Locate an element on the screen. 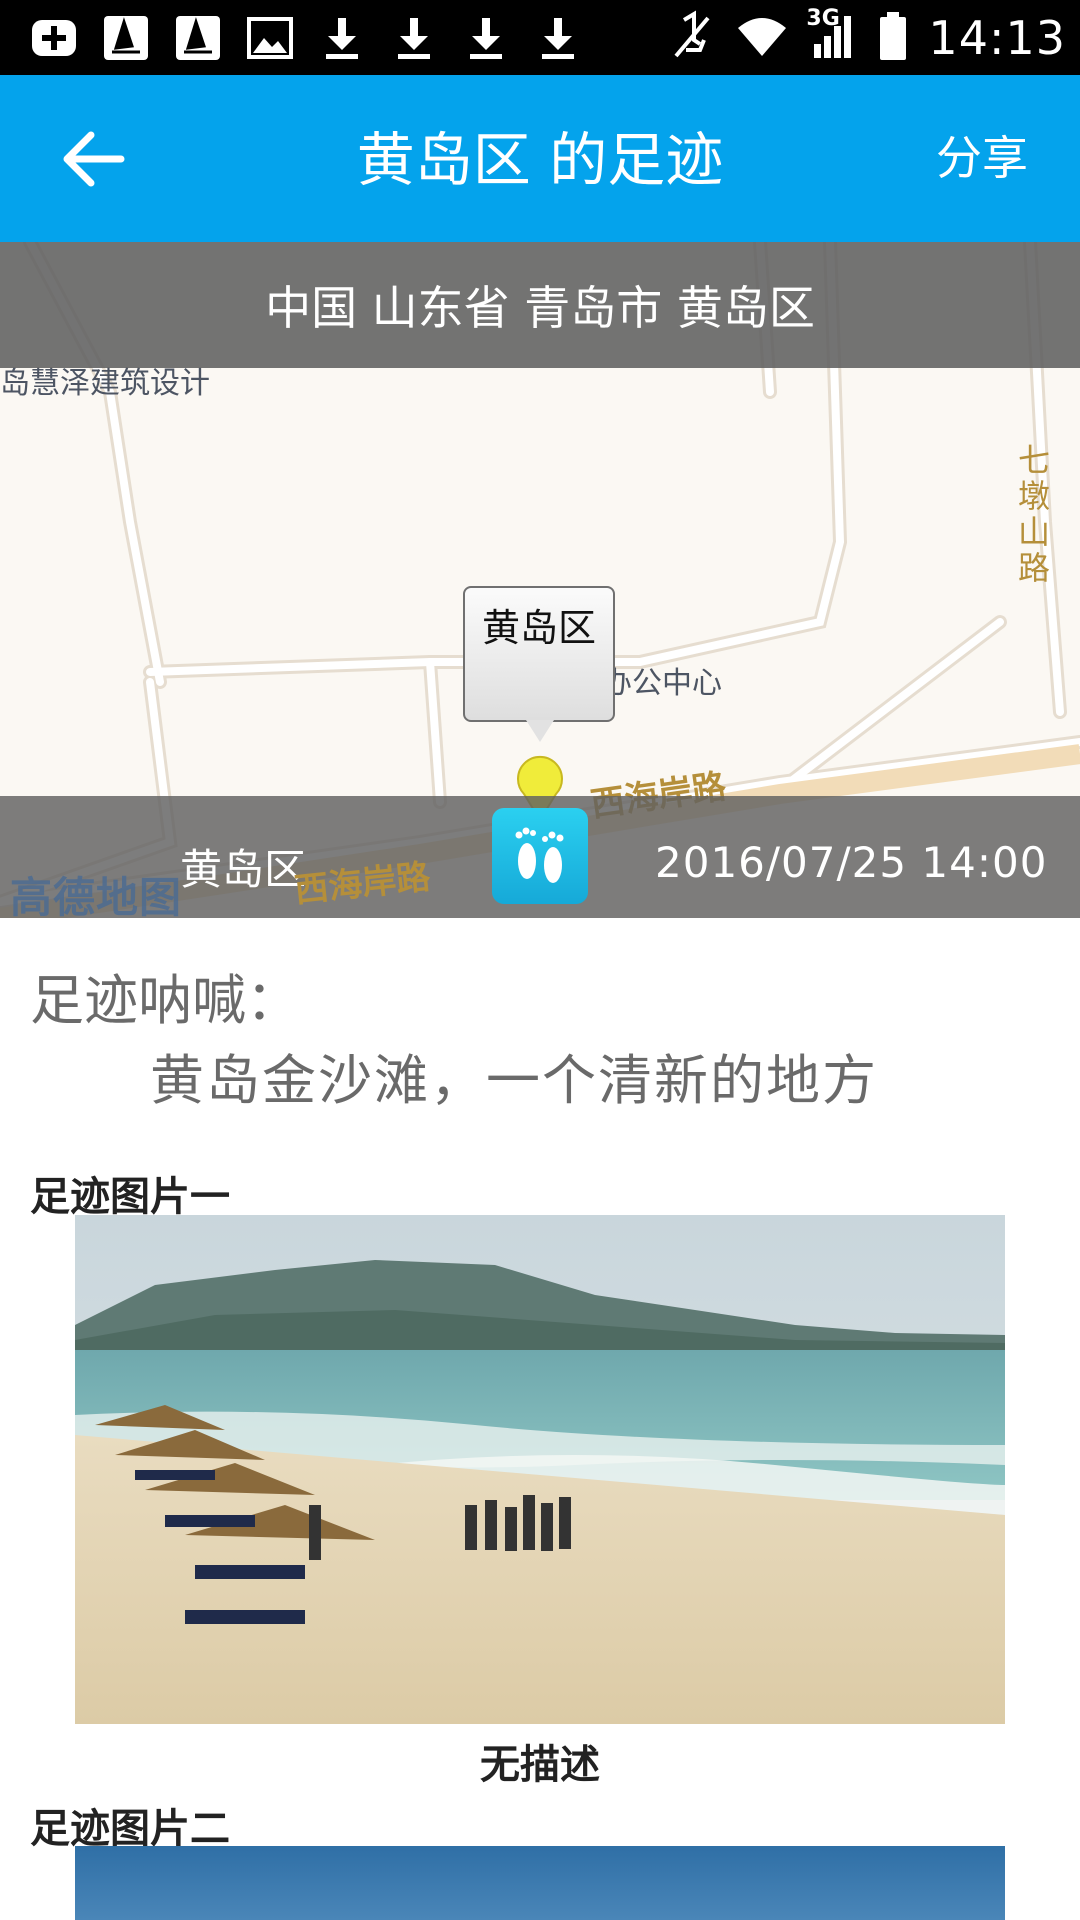 The image size is (1080, 1920). share-button: 分享 is located at coordinates (982, 158).